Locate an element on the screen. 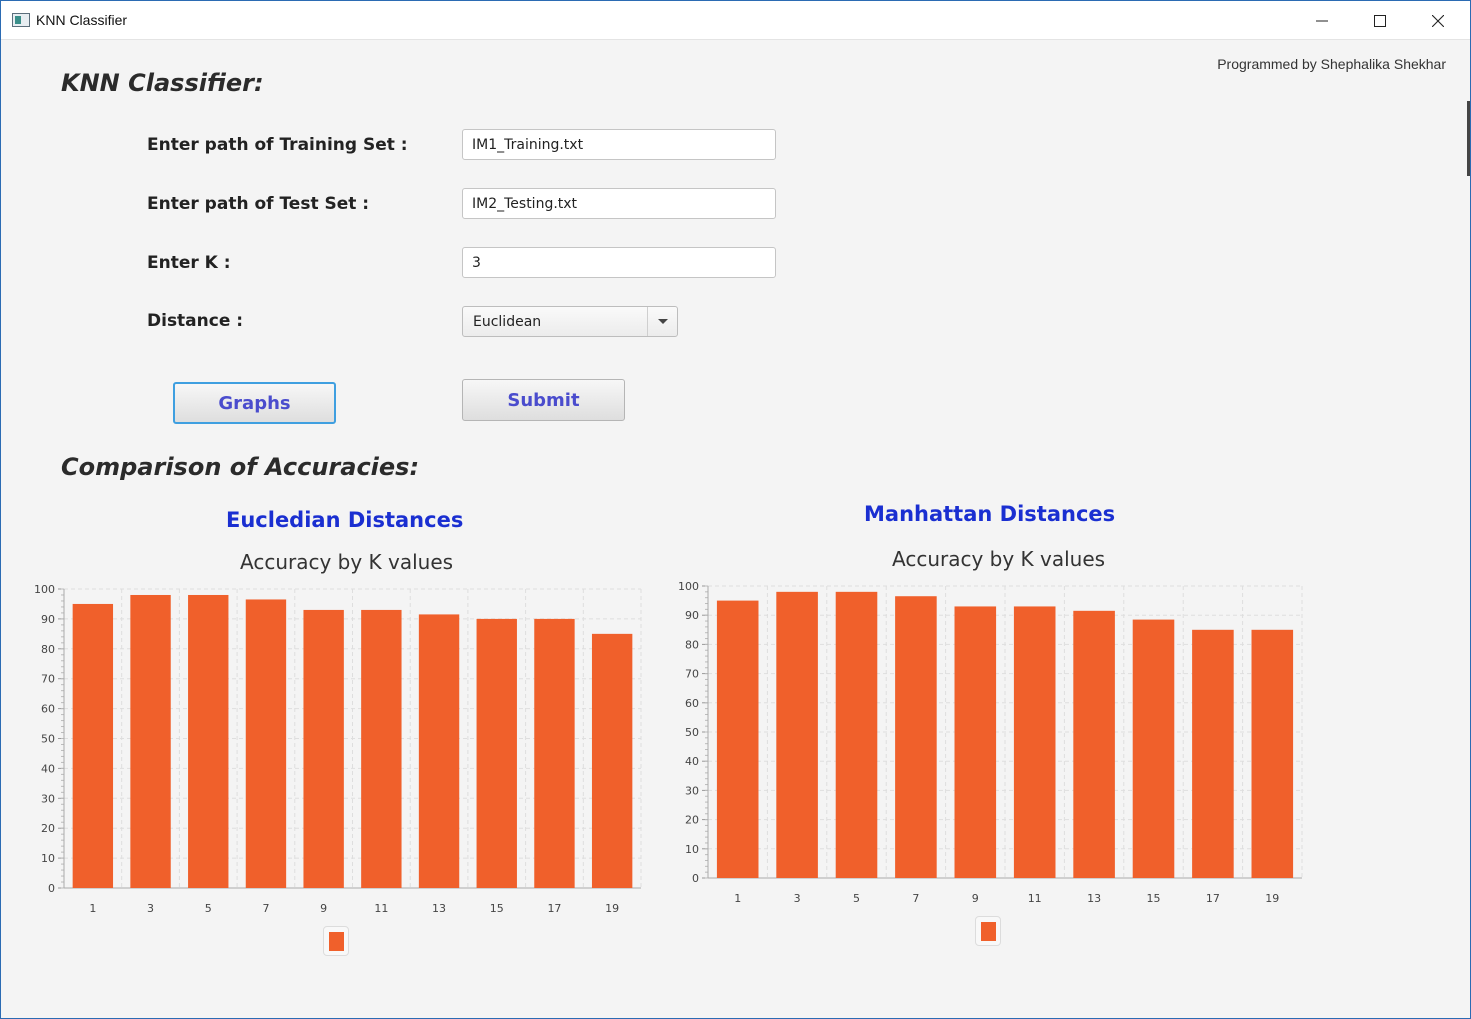 This screenshot has width=1471, height=1019. training-set-label: Enter path of Training Set : is located at coordinates (277, 145).